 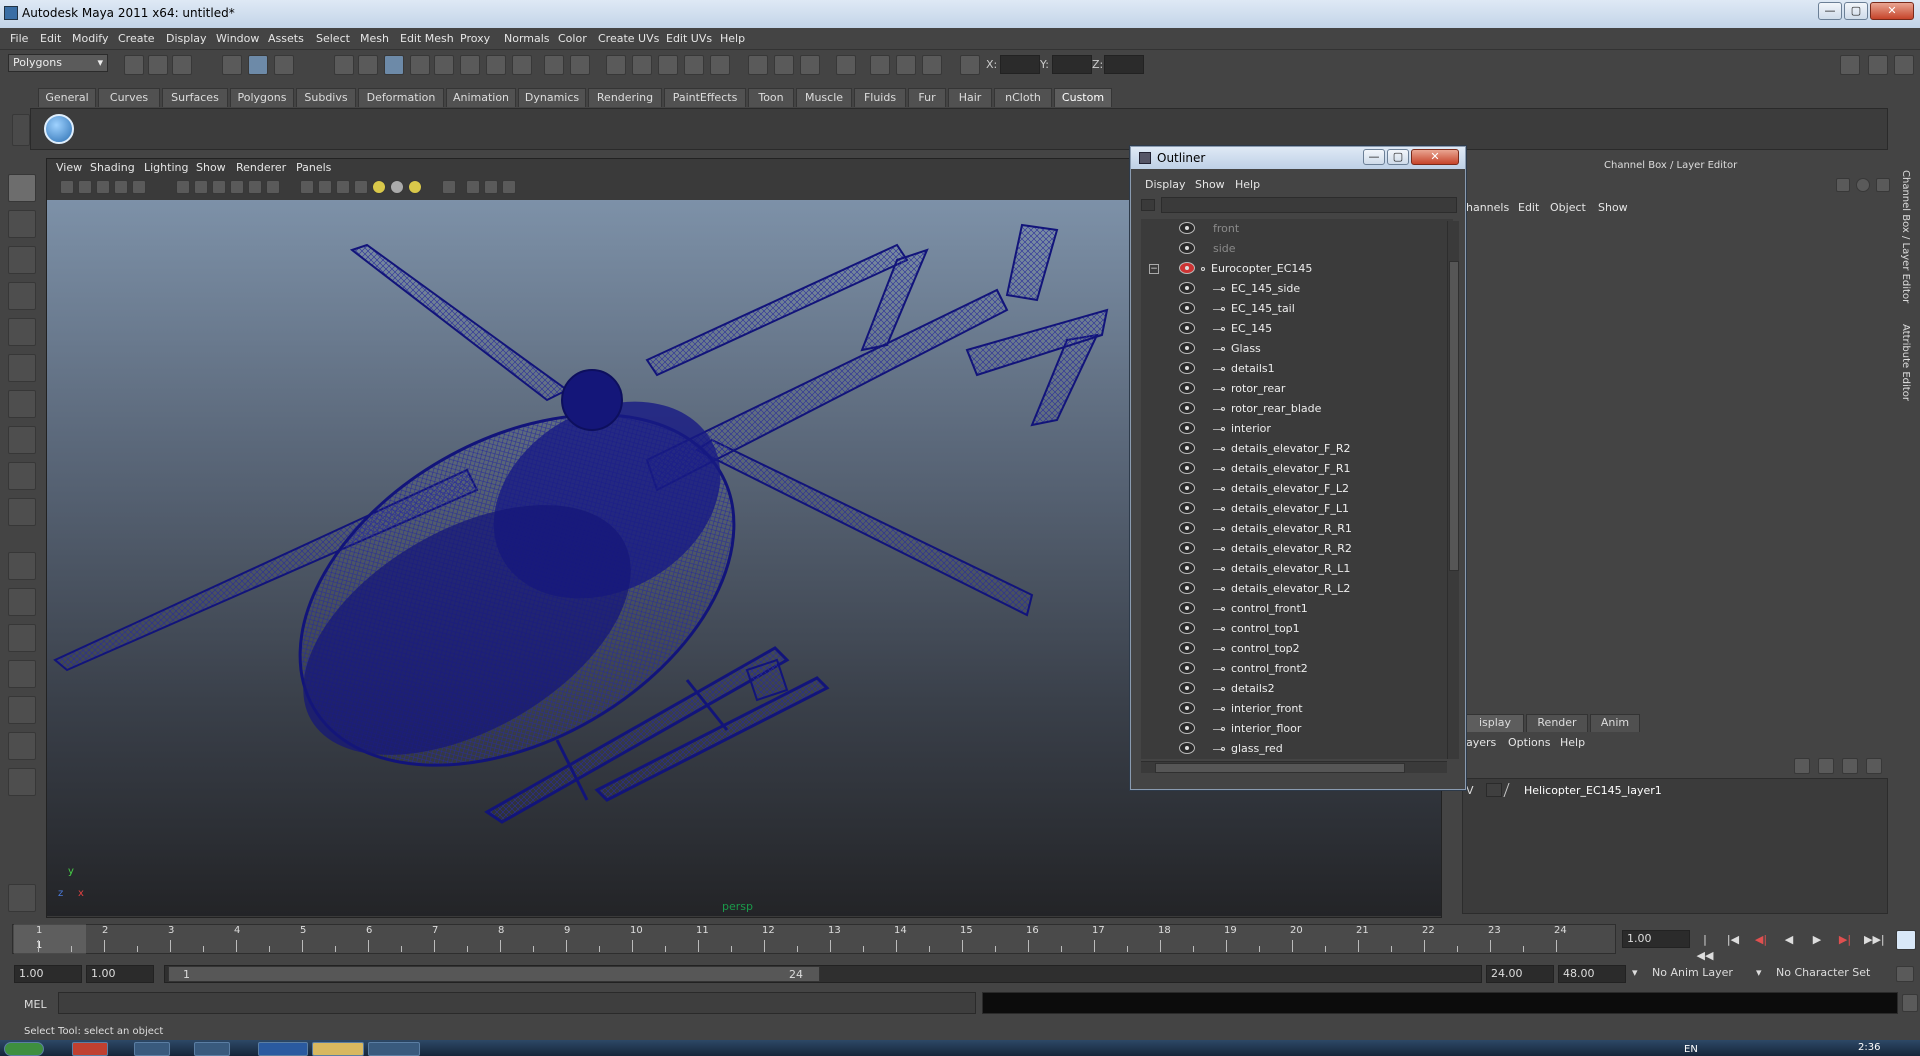 What do you see at coordinates (625, 97) in the screenshot?
I see `shelf-tab-rendering: Rendering` at bounding box center [625, 97].